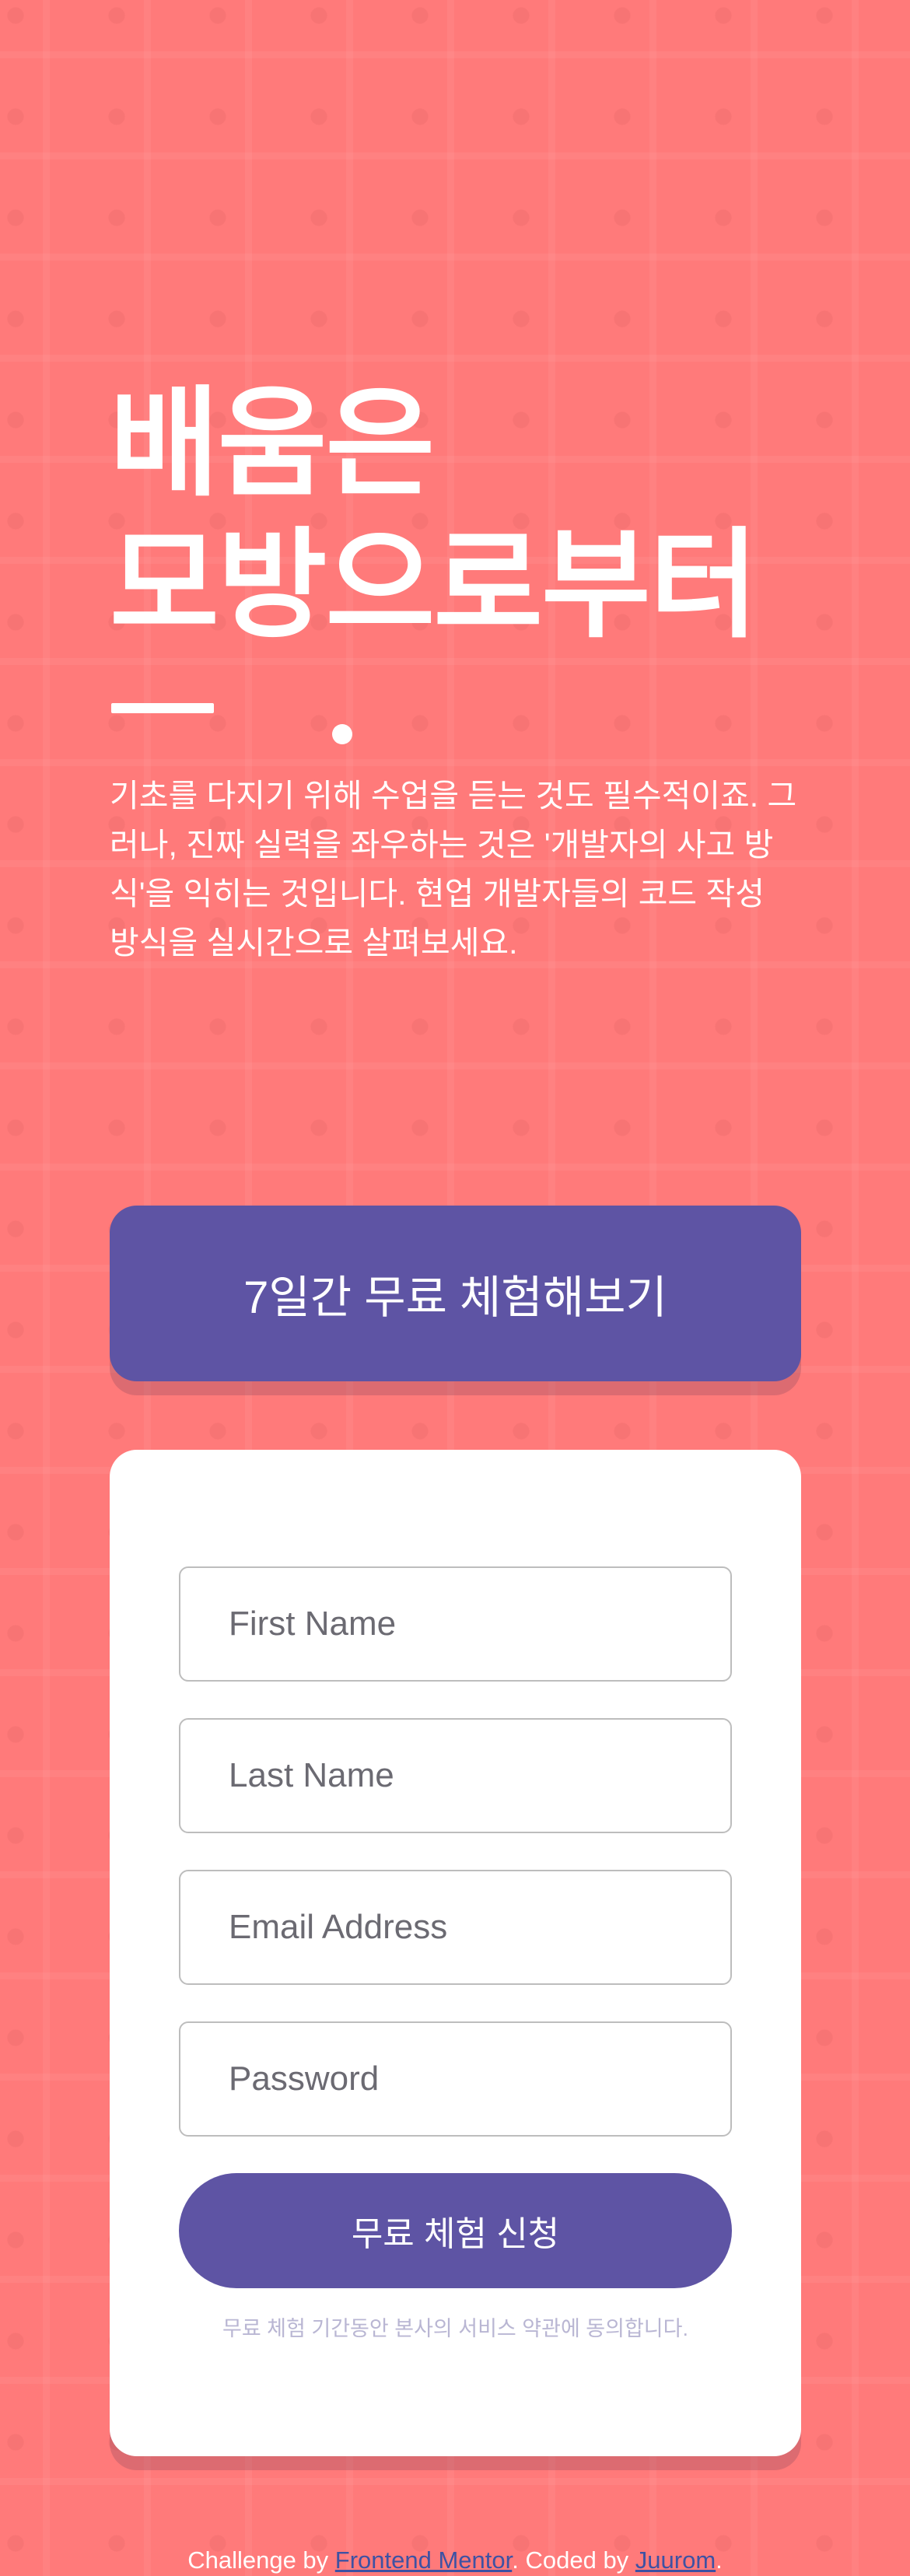  I want to click on first-name-input, so click(455, 1624).